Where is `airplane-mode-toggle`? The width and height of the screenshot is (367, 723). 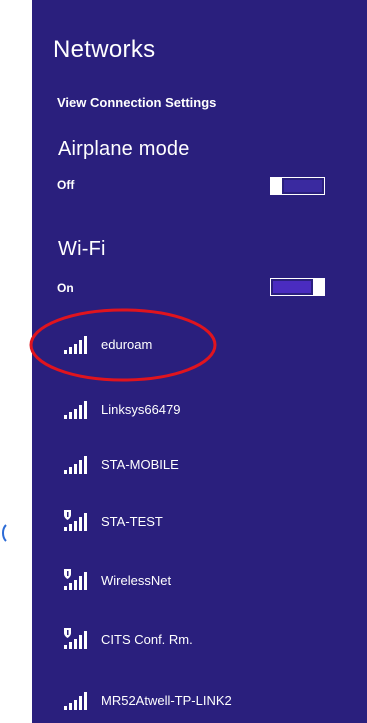
airplane-mode-toggle is located at coordinates (297, 186).